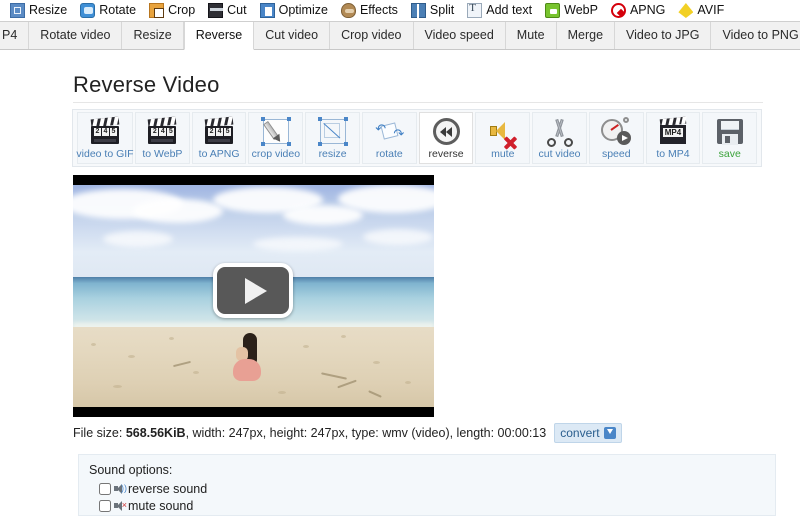 Image resolution: width=800 pixels, height=518 pixels. I want to click on play-icon, so click(255, 290).